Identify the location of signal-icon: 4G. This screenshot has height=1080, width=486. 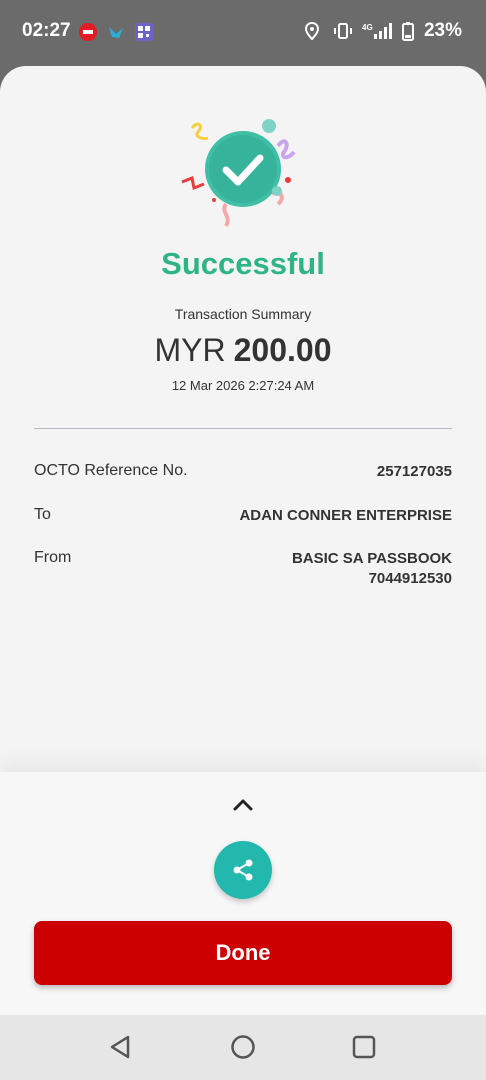
(377, 31).